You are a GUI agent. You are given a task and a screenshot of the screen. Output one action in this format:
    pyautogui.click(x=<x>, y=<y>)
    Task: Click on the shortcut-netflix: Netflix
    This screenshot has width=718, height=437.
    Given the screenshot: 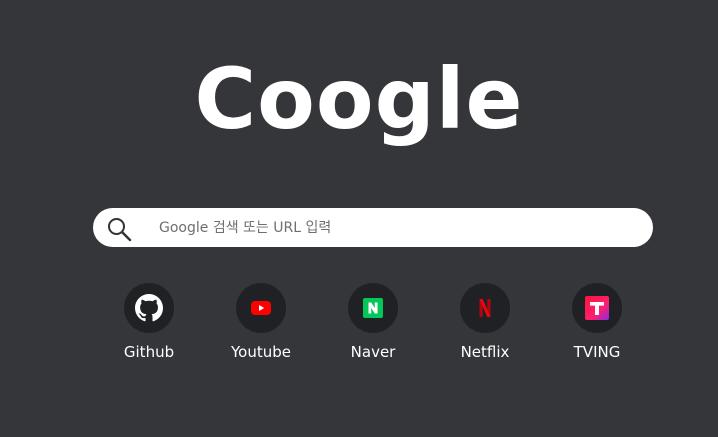 What is the action you would take?
    pyautogui.click(x=485, y=323)
    